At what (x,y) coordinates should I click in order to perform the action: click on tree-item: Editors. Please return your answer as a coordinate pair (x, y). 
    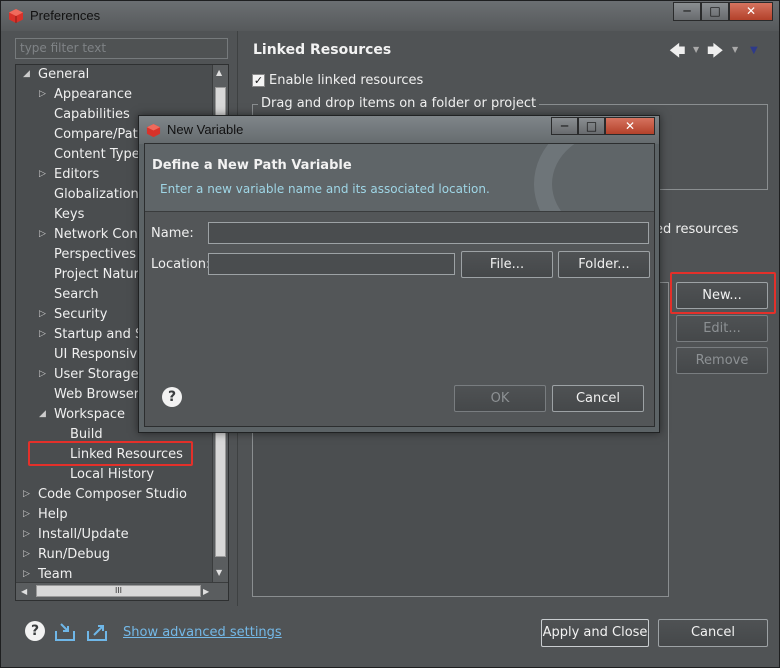
    Looking at the image, I should click on (76, 175).